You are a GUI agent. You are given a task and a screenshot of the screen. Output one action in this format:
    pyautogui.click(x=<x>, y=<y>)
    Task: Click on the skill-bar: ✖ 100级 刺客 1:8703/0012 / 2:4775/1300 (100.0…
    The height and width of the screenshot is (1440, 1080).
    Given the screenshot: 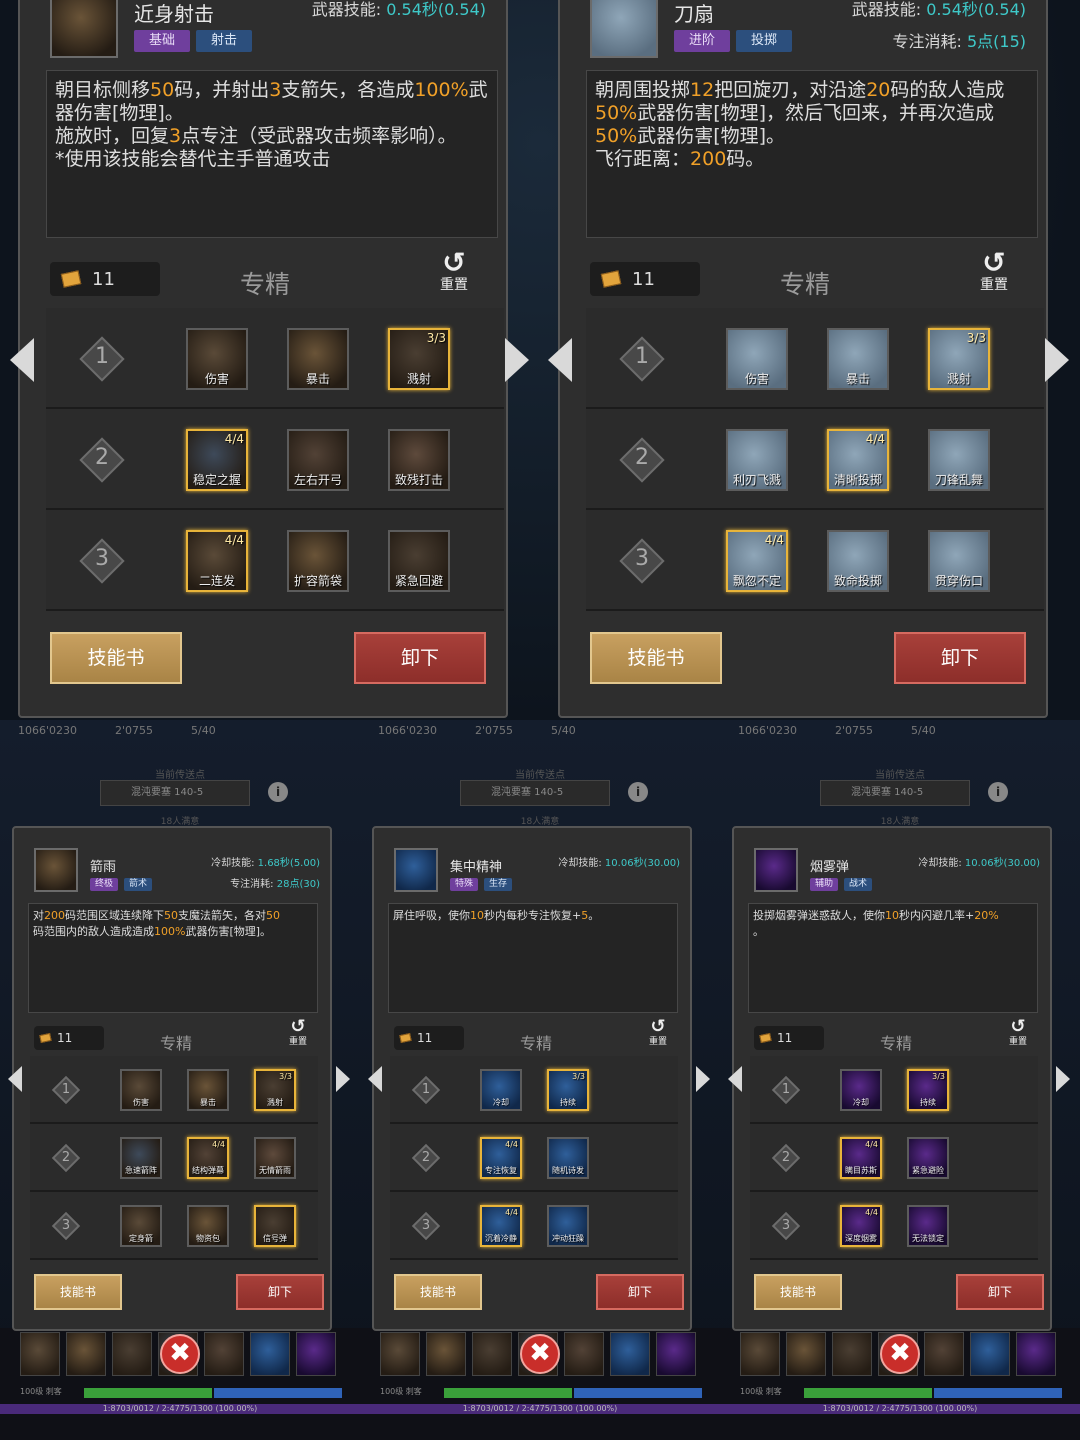 What is the action you would take?
    pyautogui.click(x=180, y=1384)
    